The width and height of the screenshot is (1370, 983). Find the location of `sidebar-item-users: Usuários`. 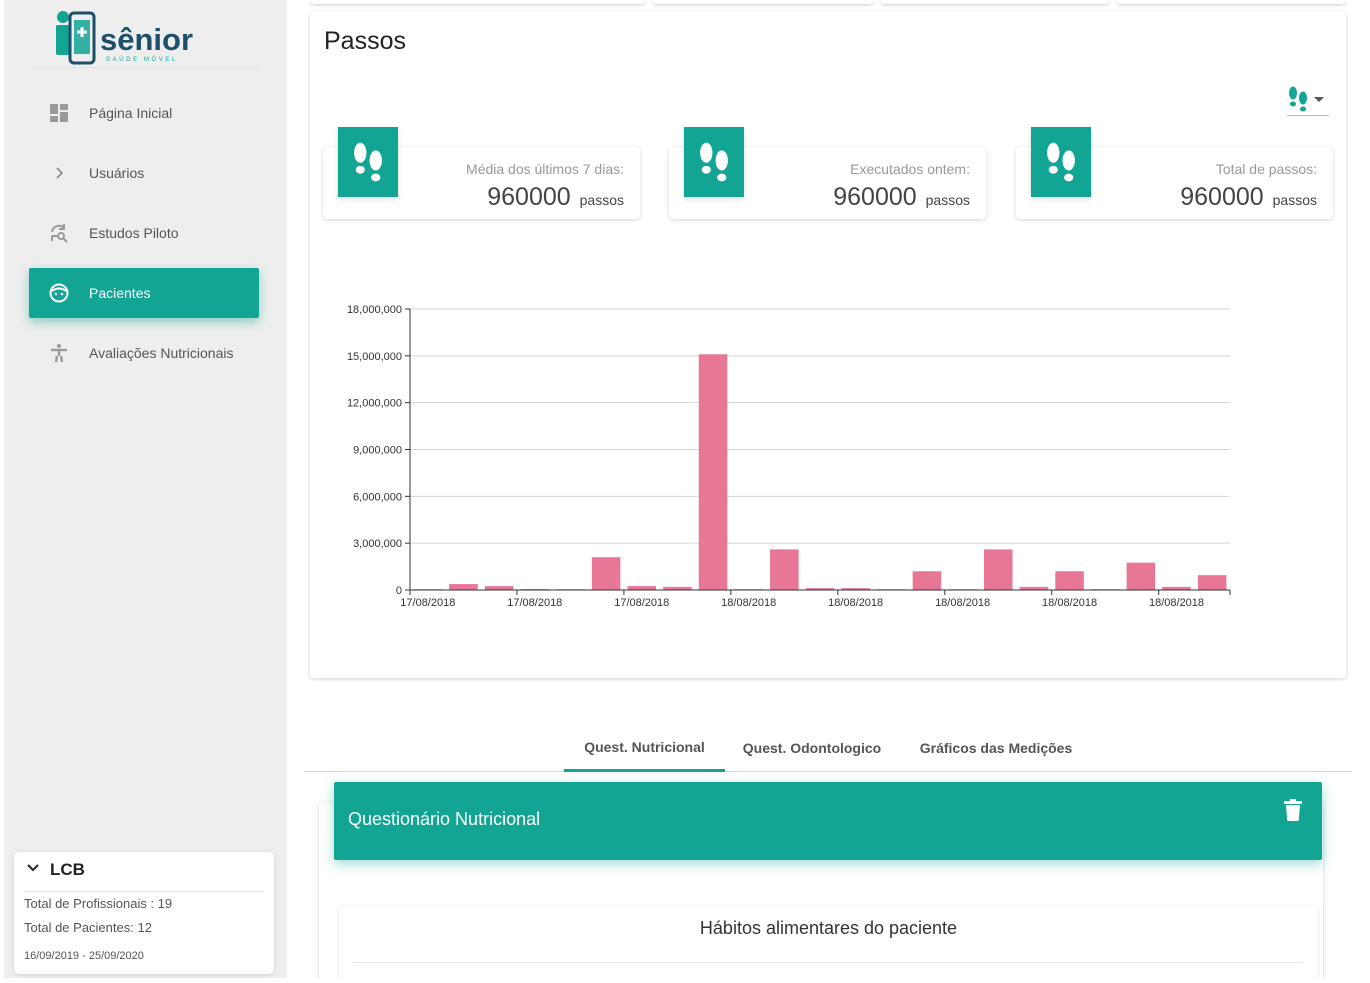

sidebar-item-users: Usuários is located at coordinates (144, 173).